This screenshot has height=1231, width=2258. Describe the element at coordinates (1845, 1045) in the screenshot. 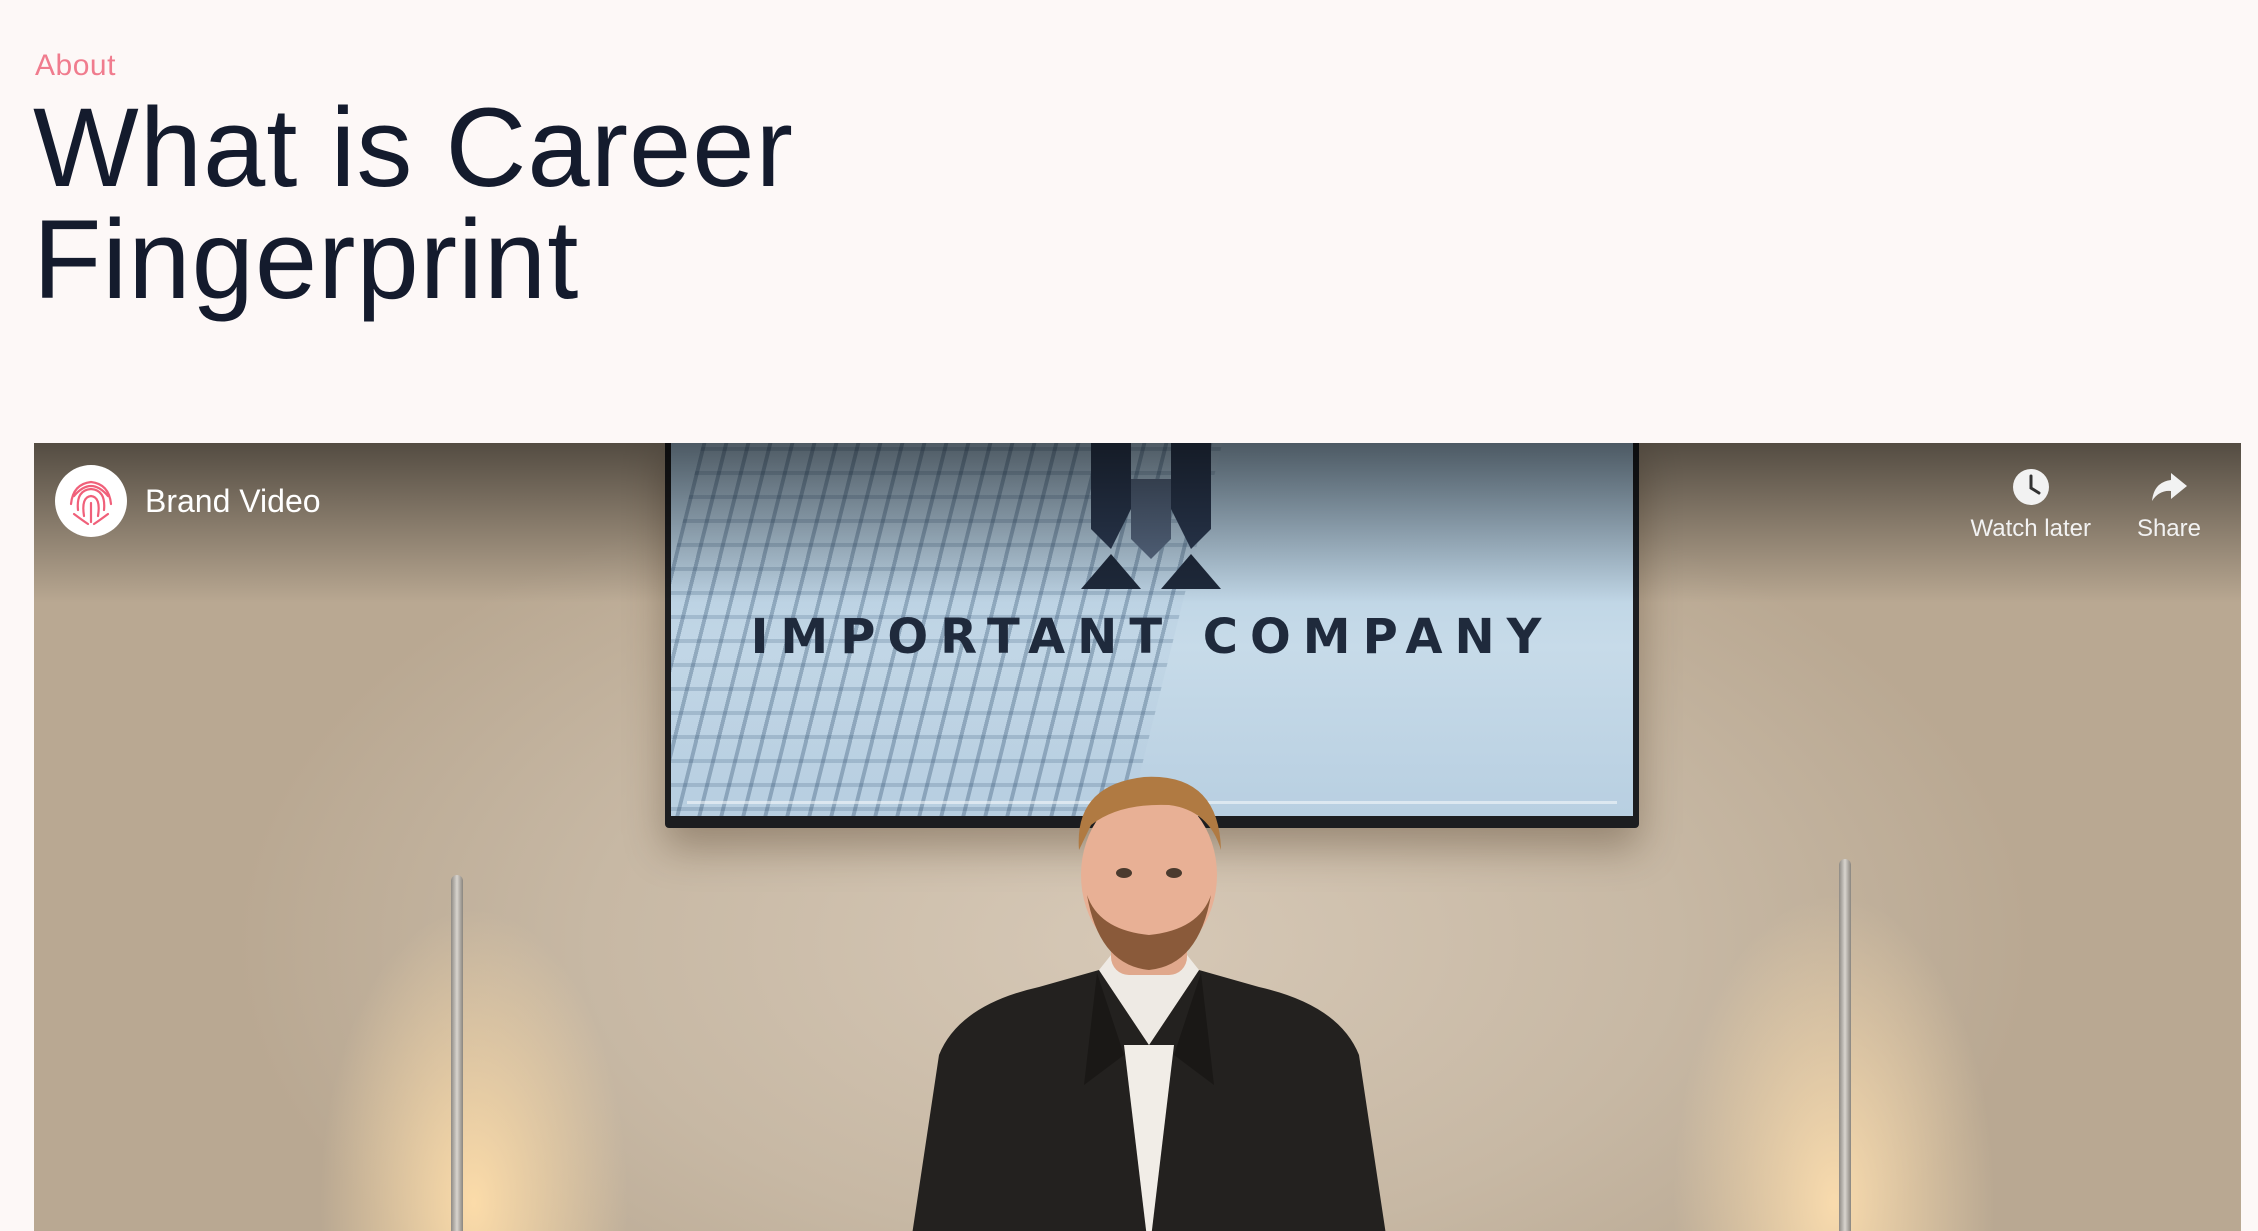

I see `floor-lamp-right` at that location.